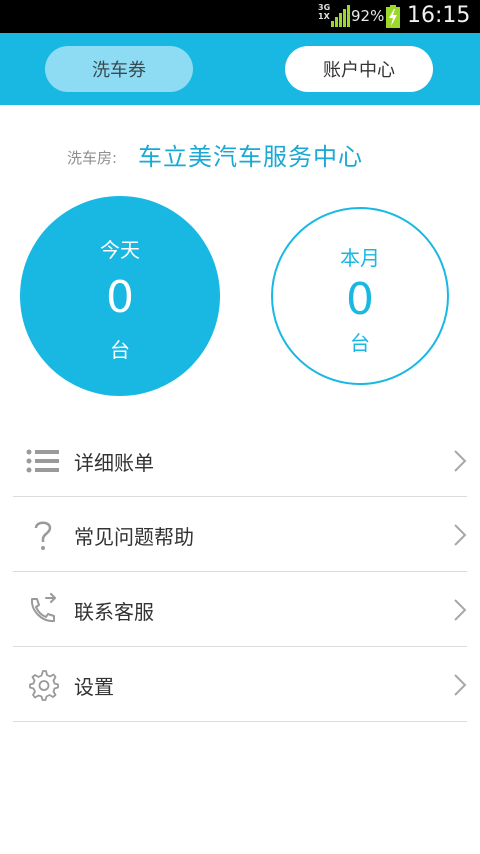 This screenshot has height=854, width=480. Describe the element at coordinates (119, 69) in the screenshot. I see `tab-coupons: 洗车券` at that location.